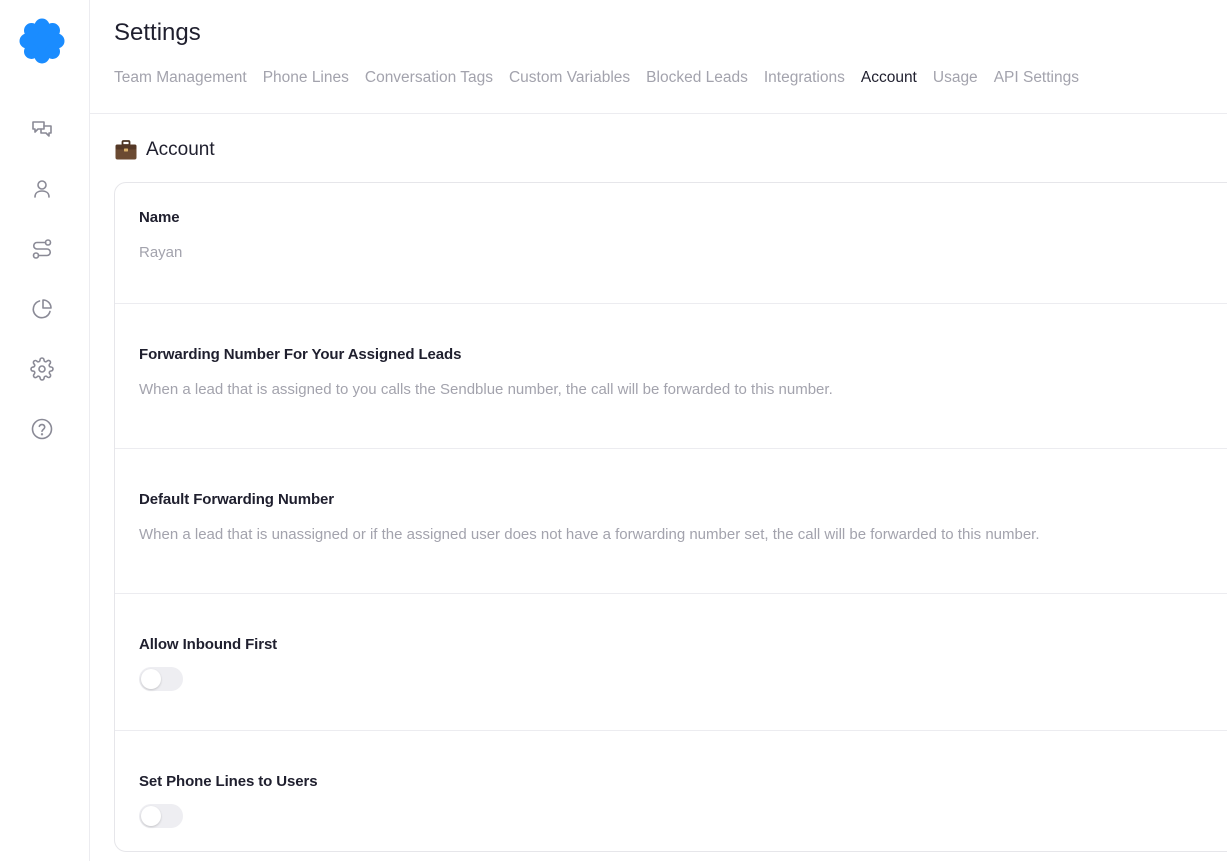  I want to click on page-title: Settings, so click(157, 32).